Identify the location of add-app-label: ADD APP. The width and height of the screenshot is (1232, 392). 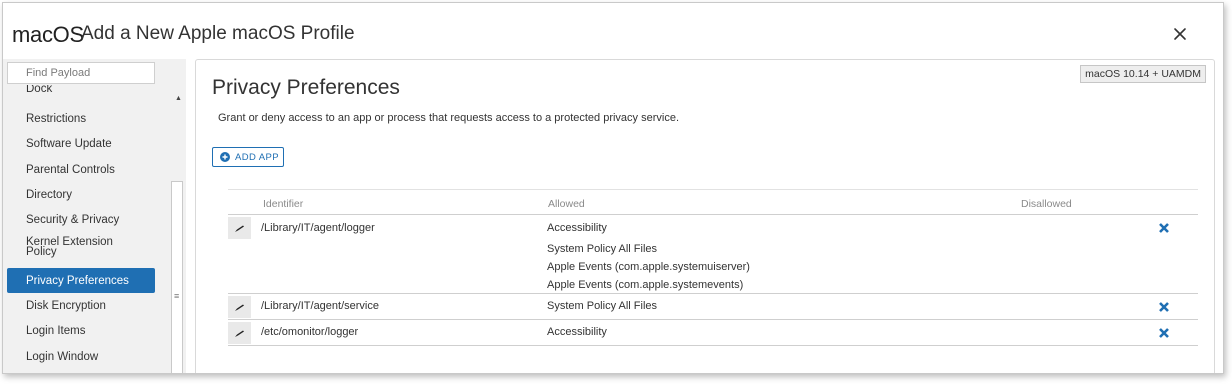
(257, 157).